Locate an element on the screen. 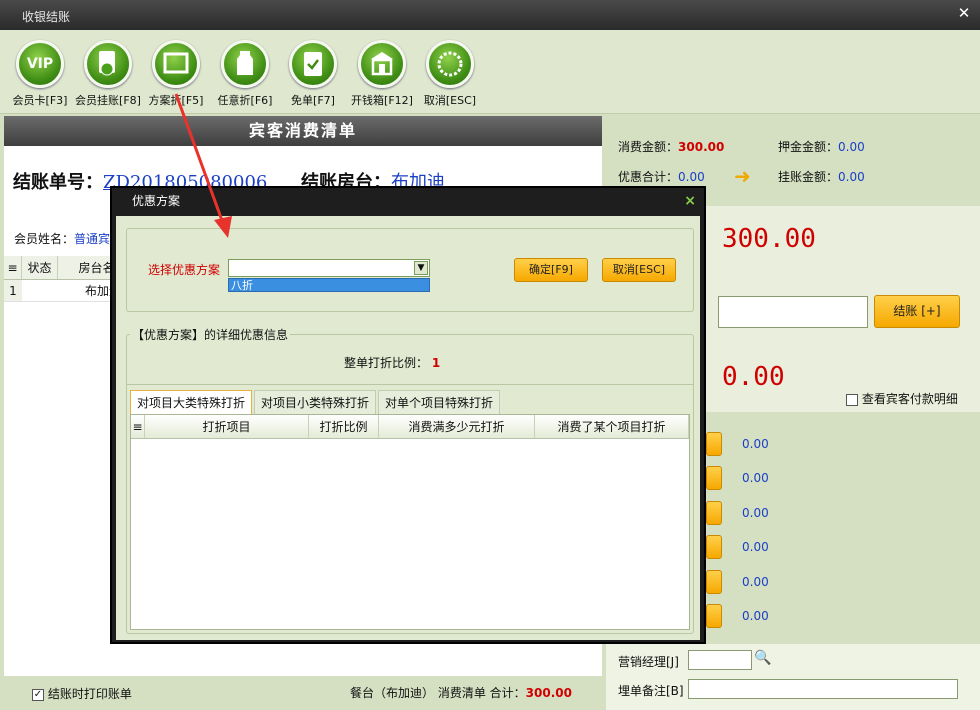  vip-icon: VIP is located at coordinates (40, 64).